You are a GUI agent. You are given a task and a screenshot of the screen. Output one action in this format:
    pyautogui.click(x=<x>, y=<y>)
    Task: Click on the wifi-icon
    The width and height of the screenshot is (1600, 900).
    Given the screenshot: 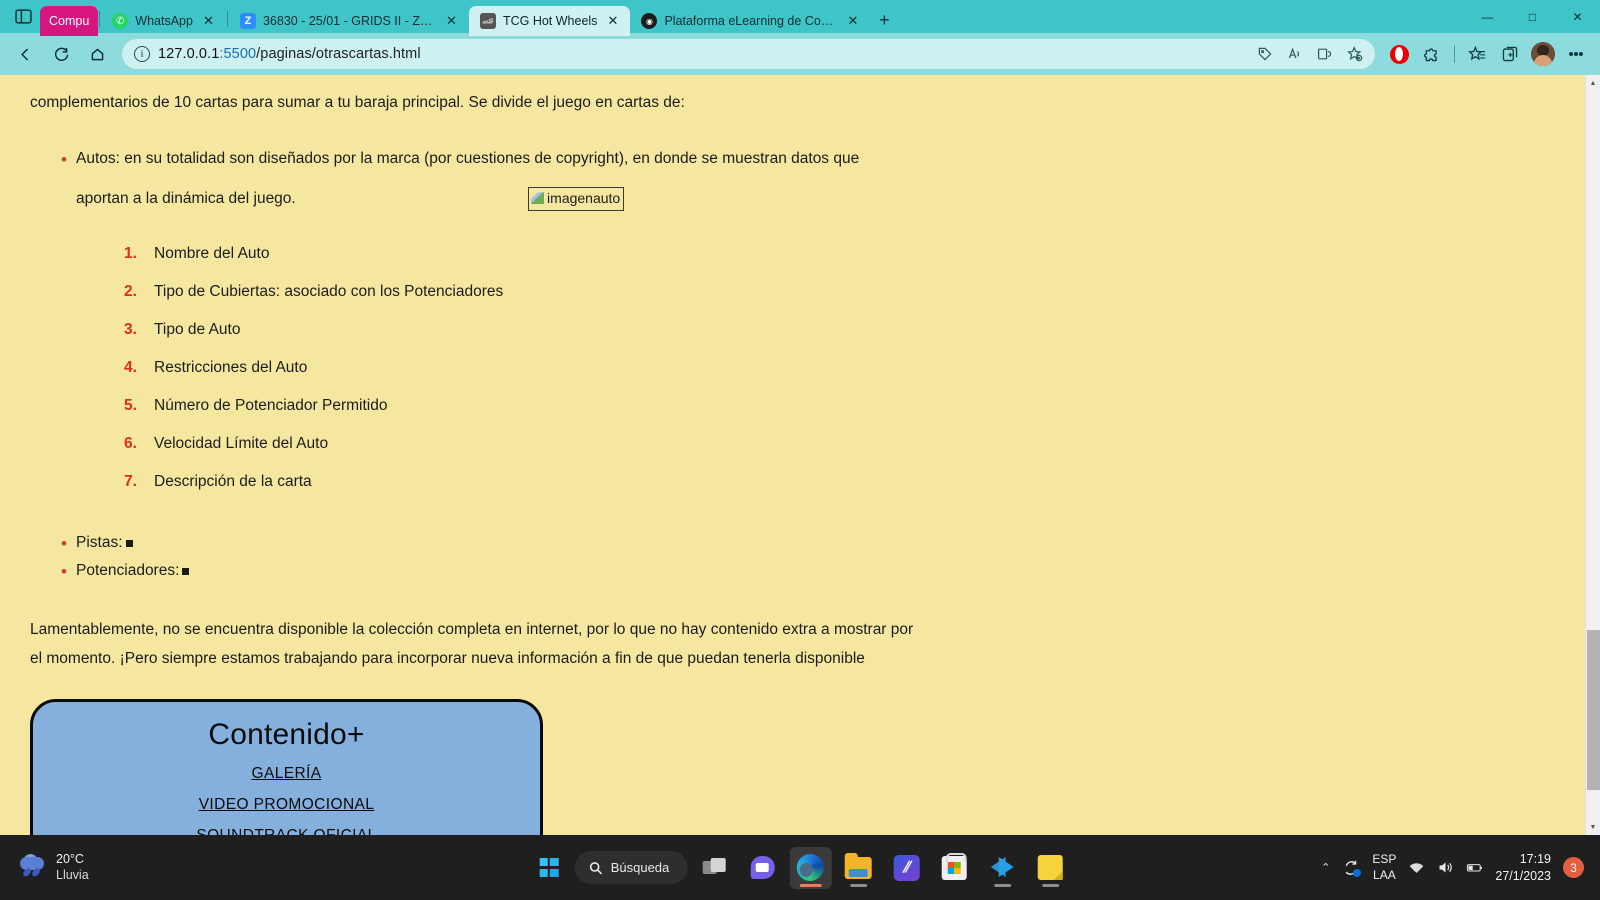 What is the action you would take?
    pyautogui.click(x=1416, y=867)
    